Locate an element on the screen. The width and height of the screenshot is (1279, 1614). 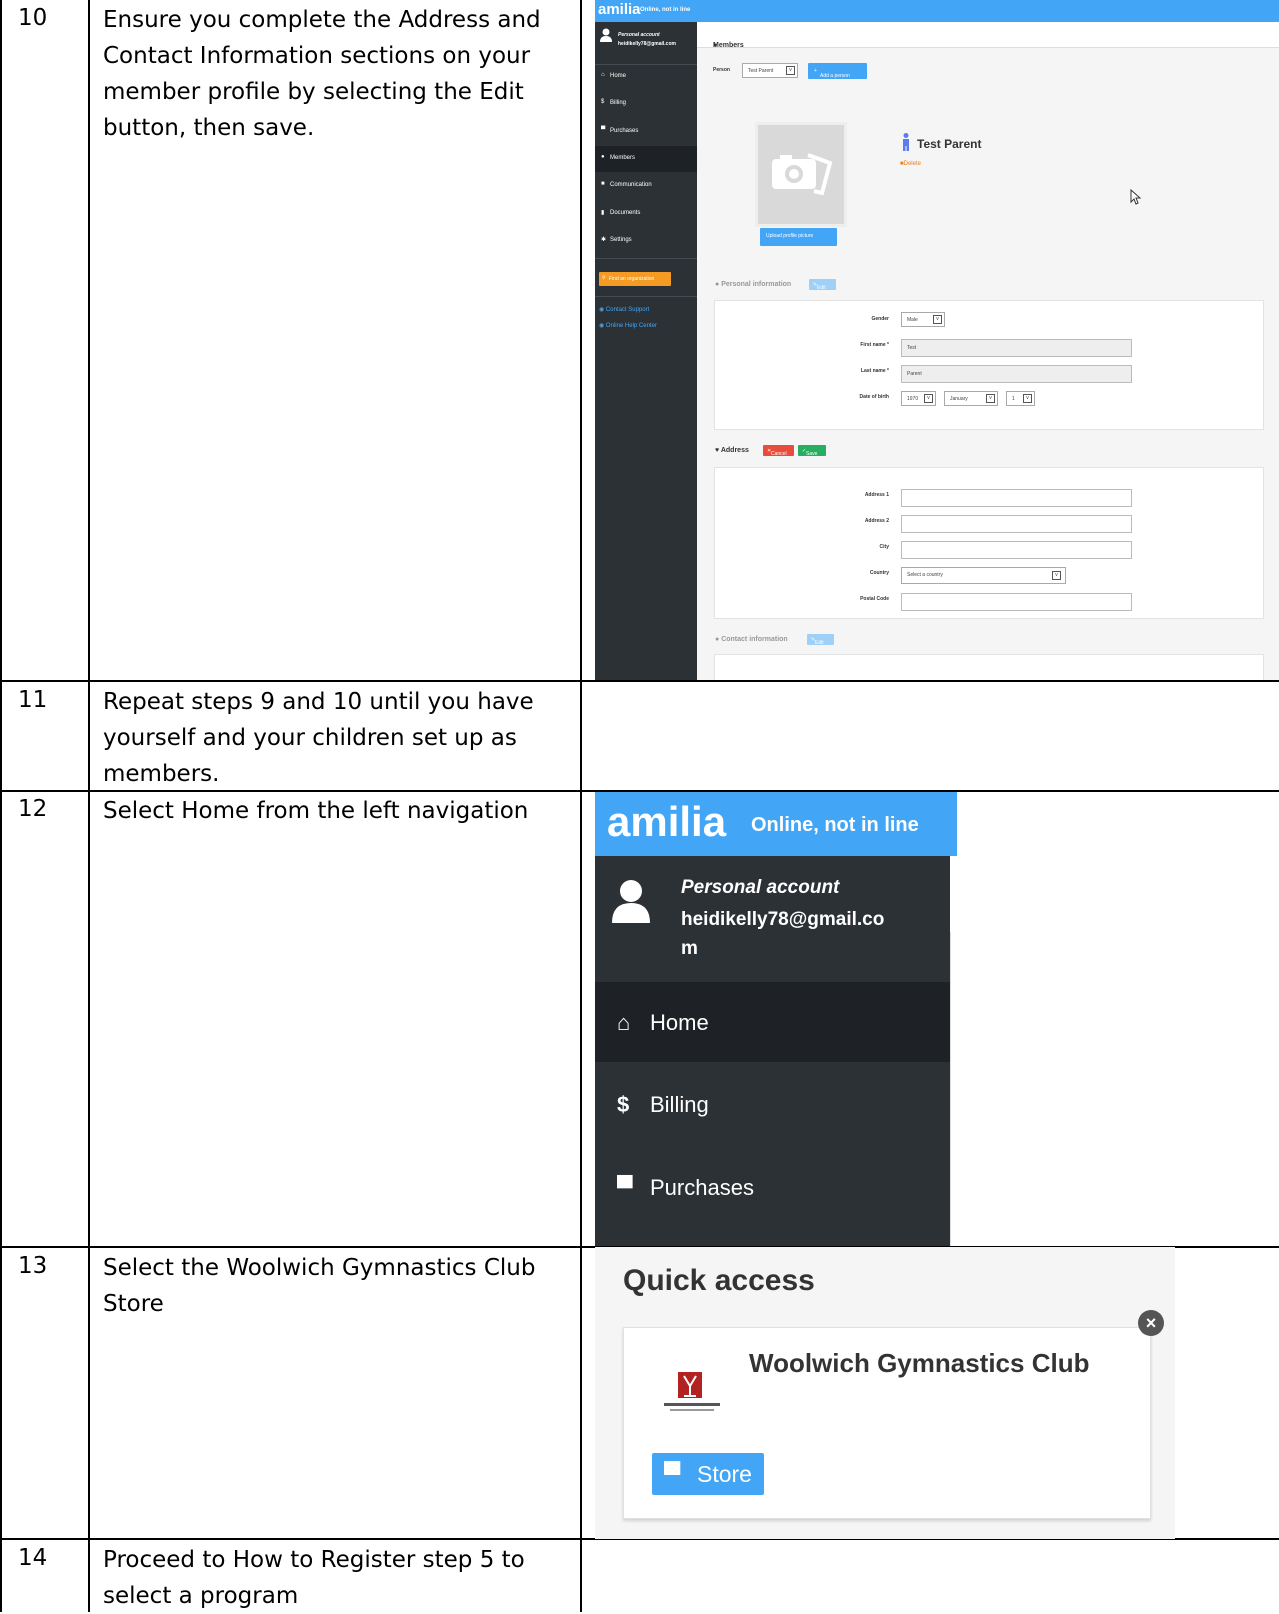
address2-label: Address 2 is located at coordinates (876, 521).